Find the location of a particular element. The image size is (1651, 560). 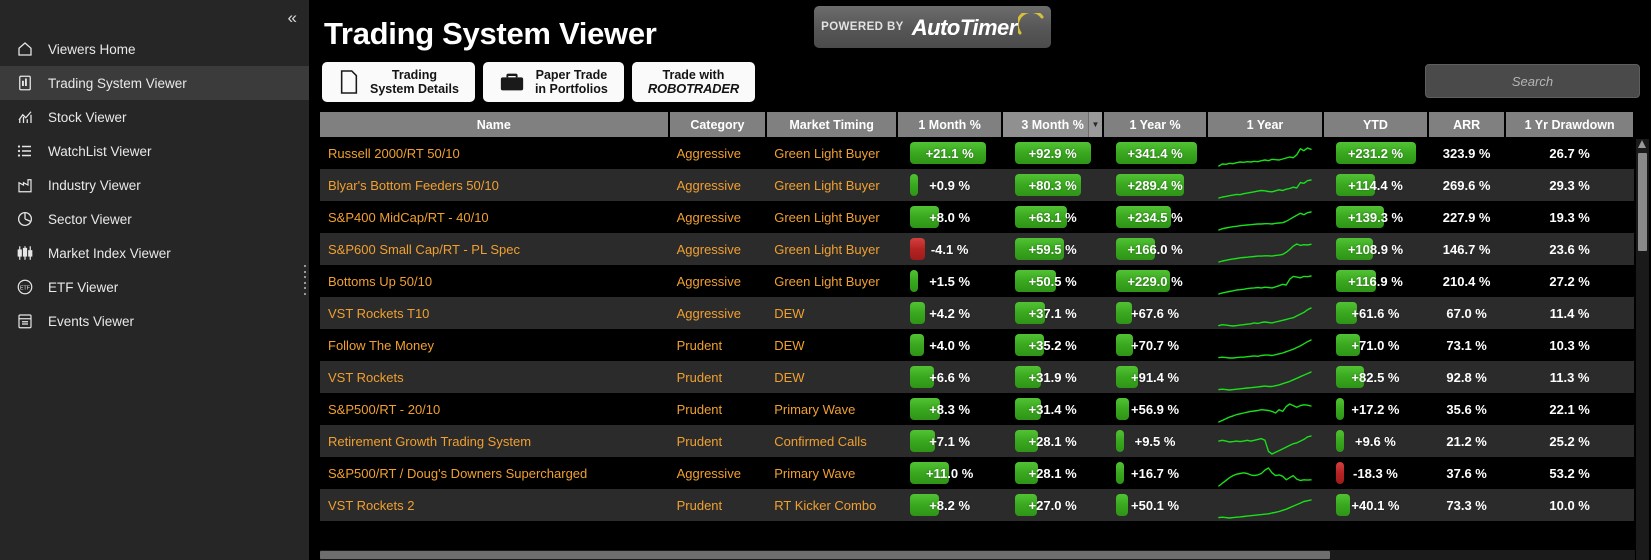

cell-y1p: +229.0 % is located at coordinates (1155, 281).